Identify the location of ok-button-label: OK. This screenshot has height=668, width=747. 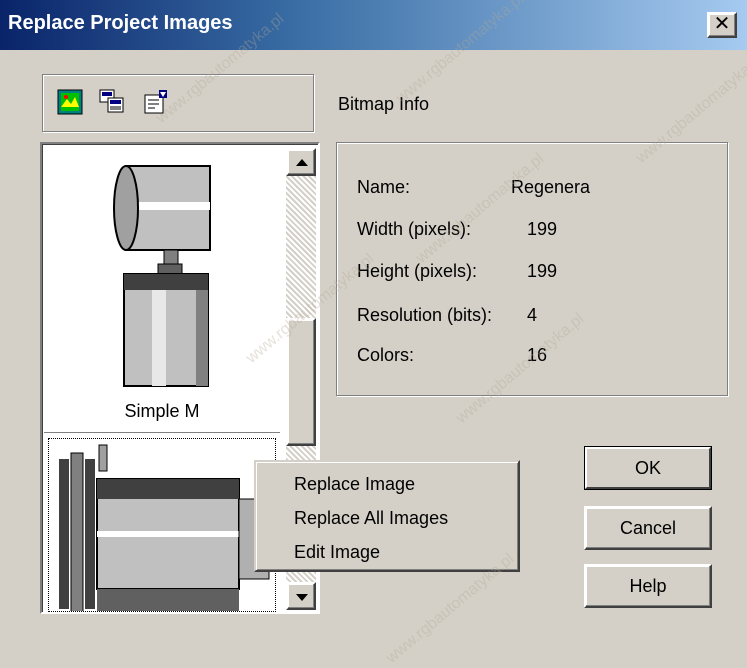
(647, 467).